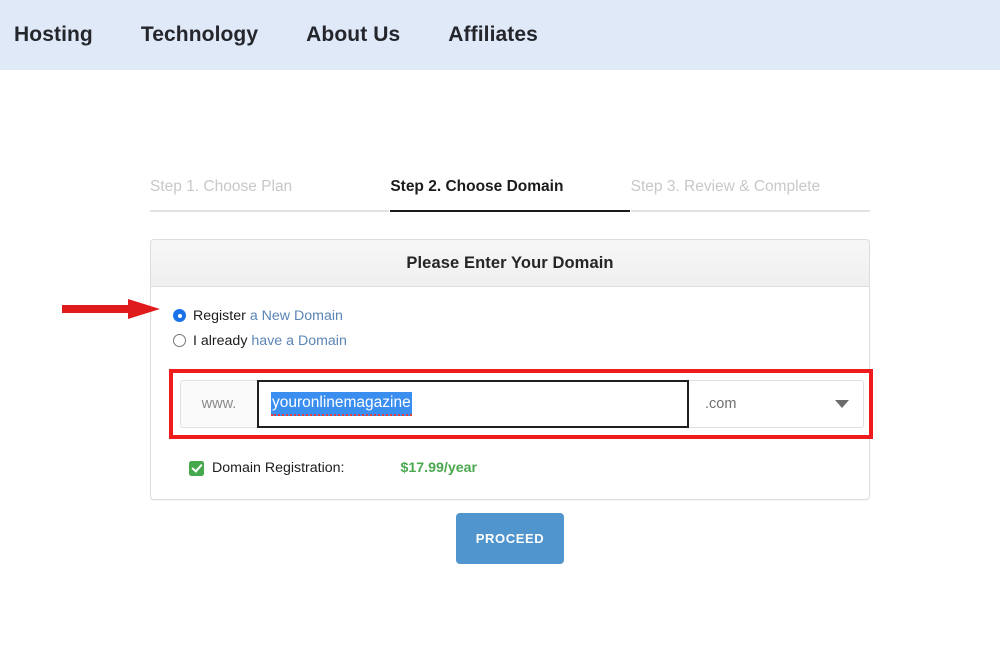 This screenshot has width=1000, height=666. I want to click on domain-registration-checkbox, so click(196, 468).